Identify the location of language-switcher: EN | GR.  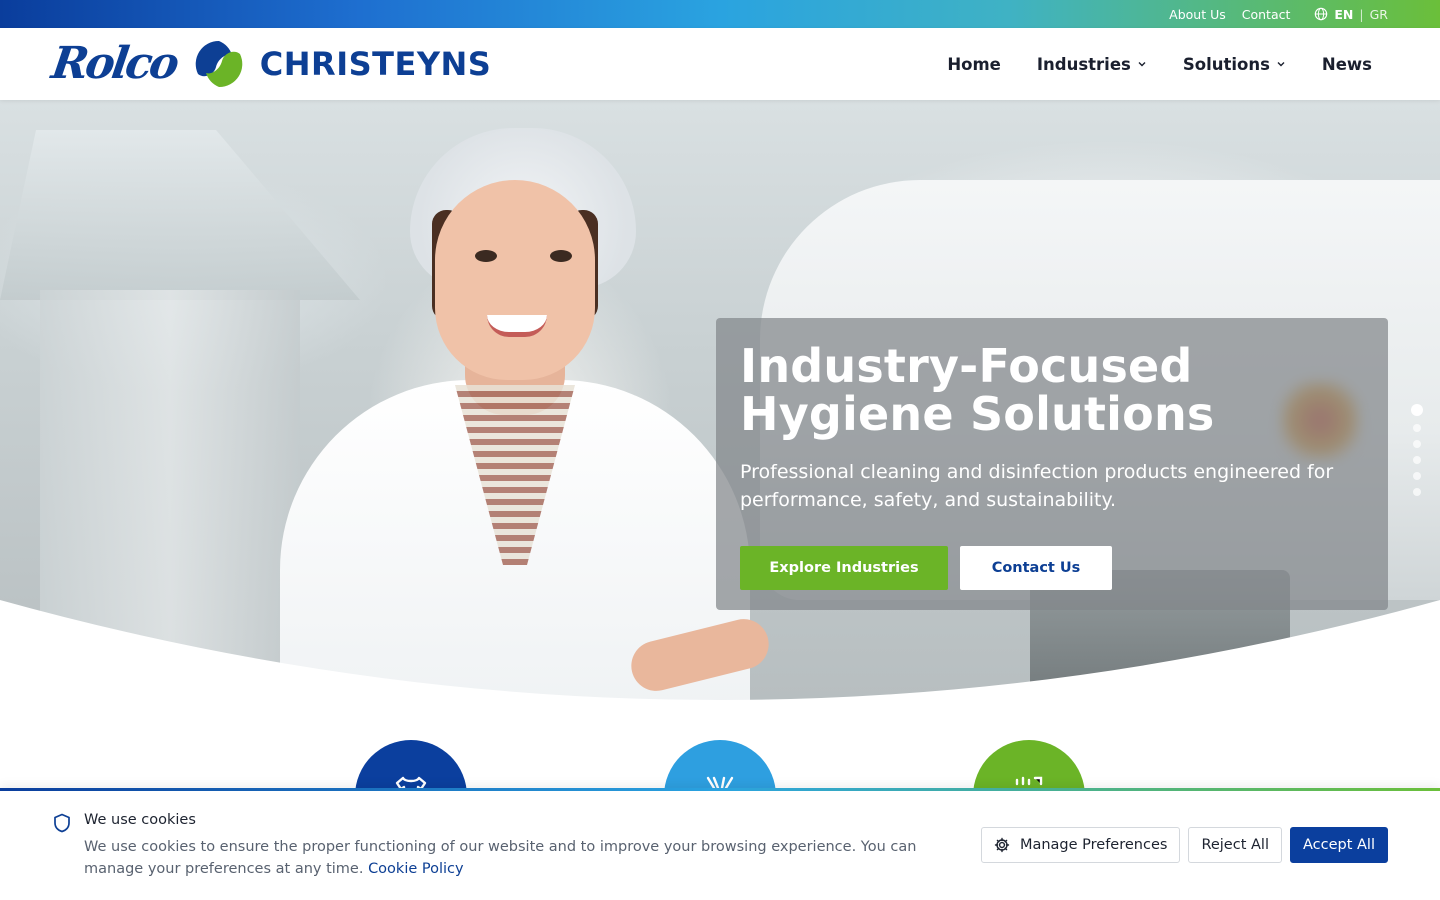
(1351, 14).